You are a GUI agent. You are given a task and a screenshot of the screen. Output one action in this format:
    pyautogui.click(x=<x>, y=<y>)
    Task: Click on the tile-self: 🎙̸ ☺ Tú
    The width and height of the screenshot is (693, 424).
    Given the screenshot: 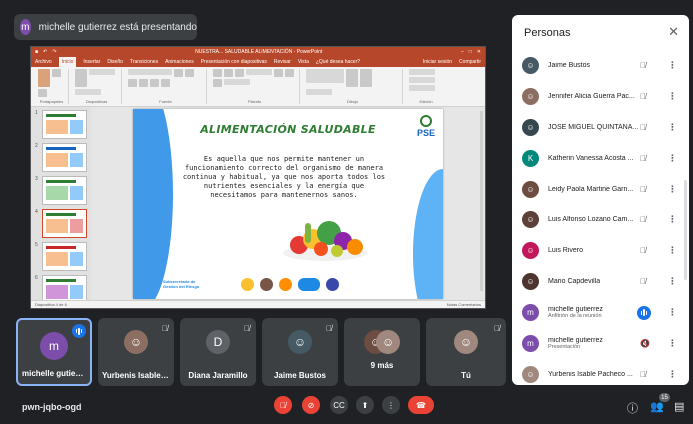 What is the action you would take?
    pyautogui.click(x=466, y=352)
    